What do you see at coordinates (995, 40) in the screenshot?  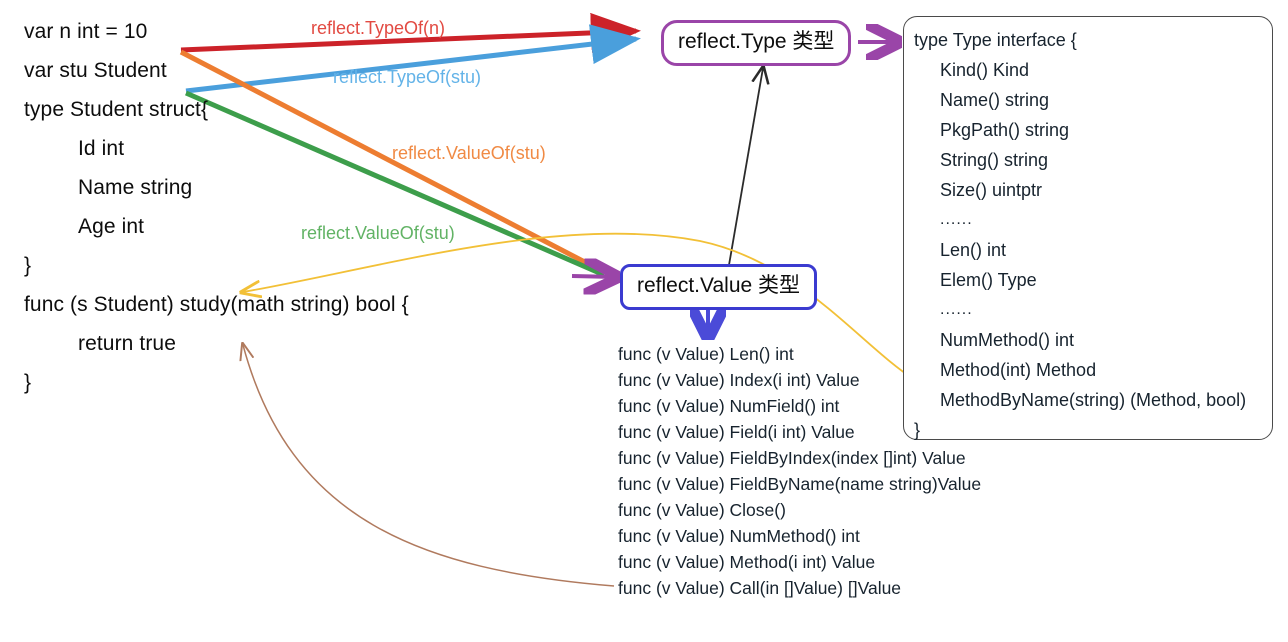 I see `iface-line: type Type interface {` at bounding box center [995, 40].